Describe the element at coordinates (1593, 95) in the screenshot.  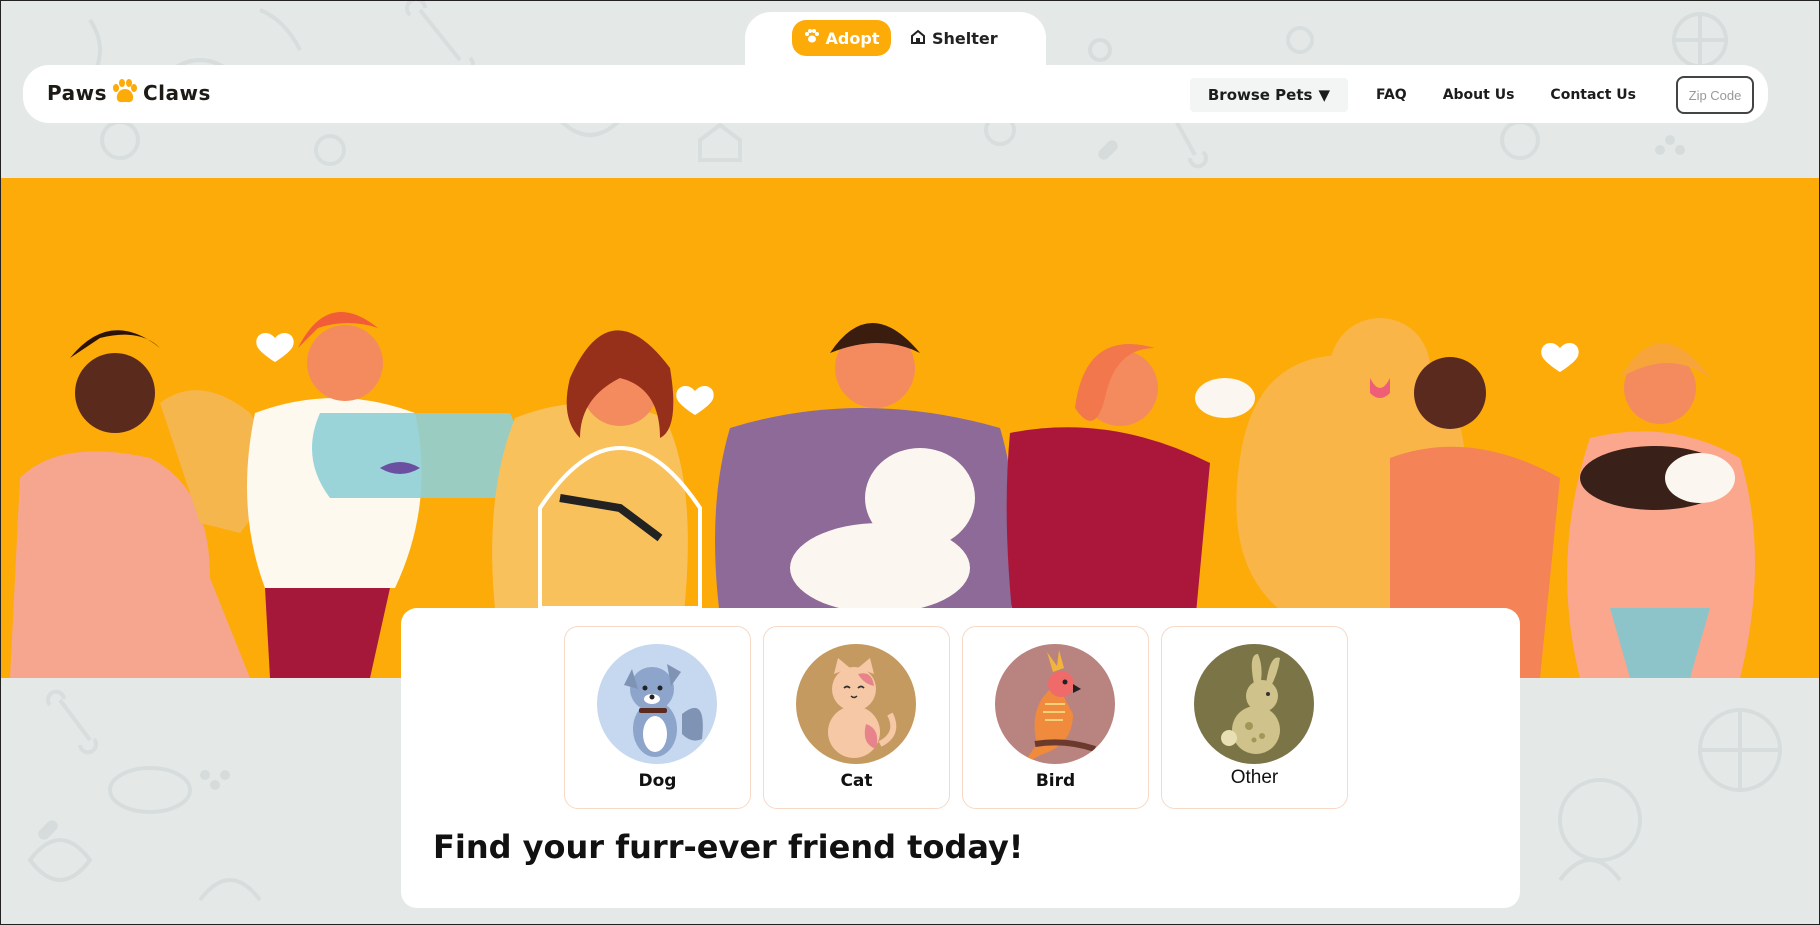
I see `nav-contact-us: Contact Us` at that location.